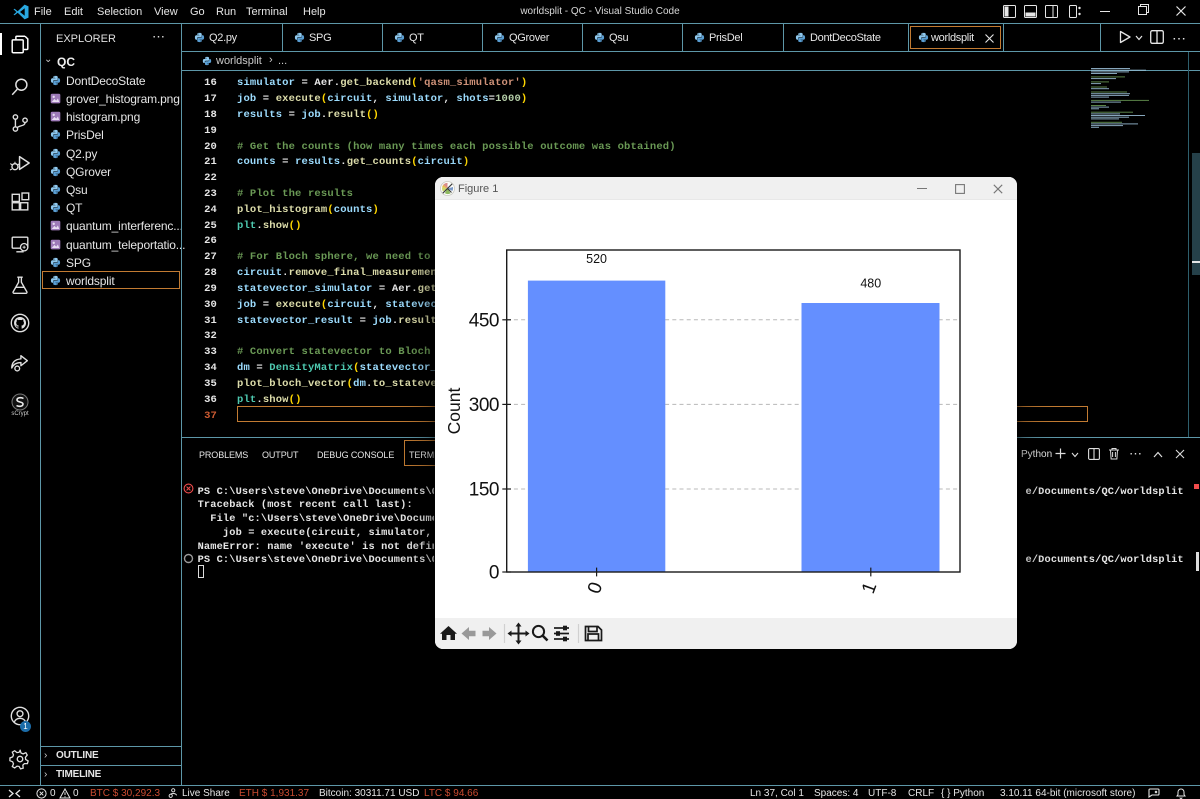 The image size is (1200, 799). Describe the element at coordinates (454, 411) in the screenshot. I see `svg-text: Count` at that location.